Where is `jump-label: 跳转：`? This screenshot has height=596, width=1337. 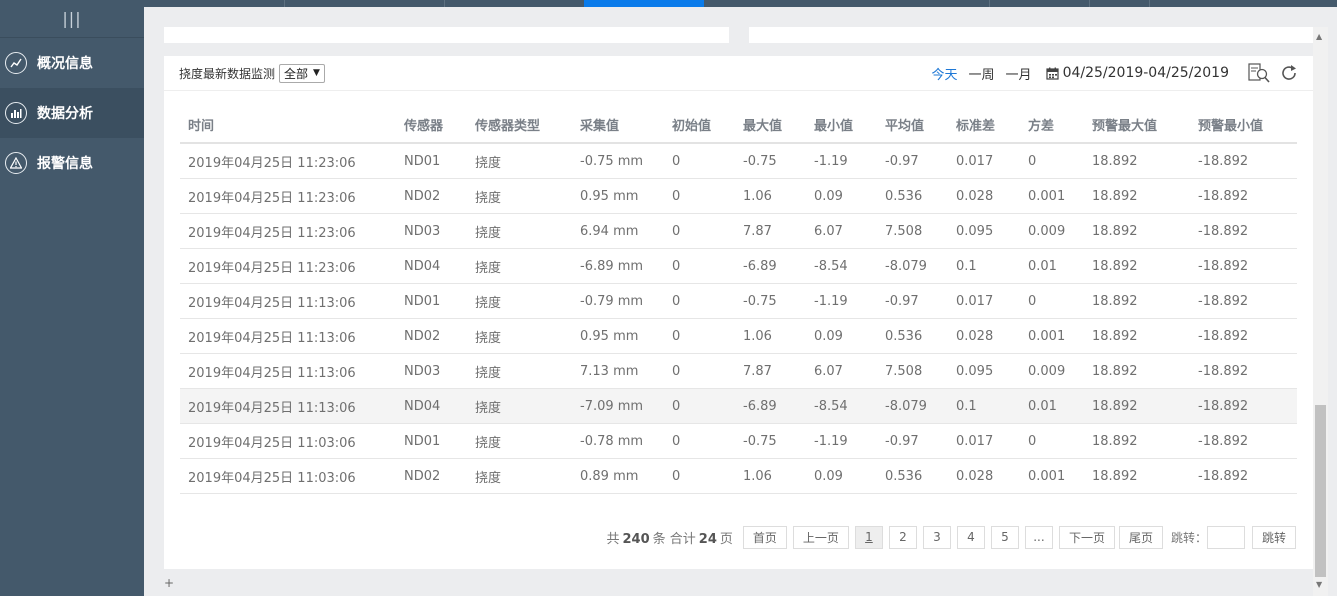 jump-label: 跳转： is located at coordinates (1188, 537).